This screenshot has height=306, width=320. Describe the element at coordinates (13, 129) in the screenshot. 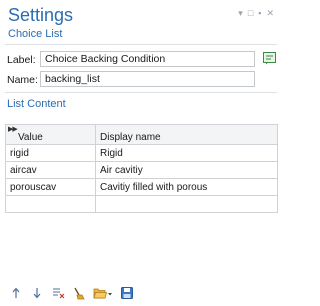

I see `row-selector-icon: ▶▶` at that location.